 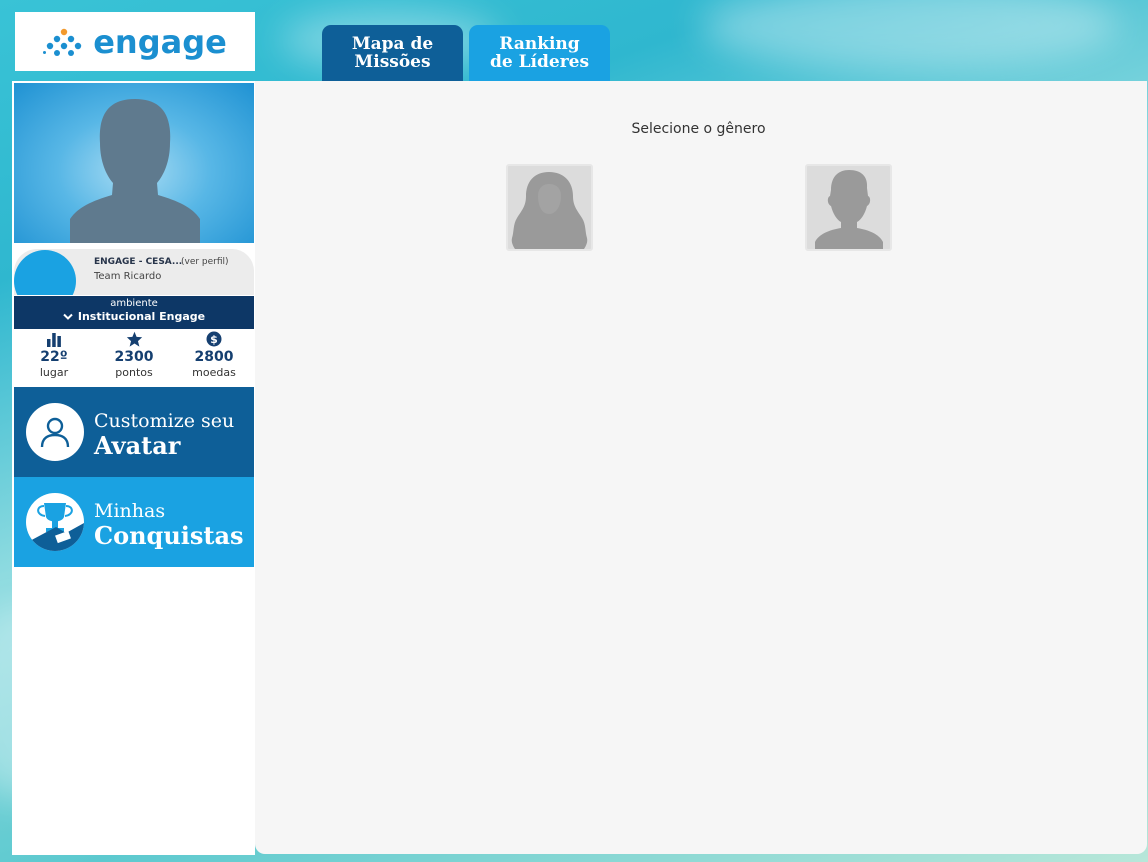 I want to click on stat-label: pontos, so click(x=134, y=372).